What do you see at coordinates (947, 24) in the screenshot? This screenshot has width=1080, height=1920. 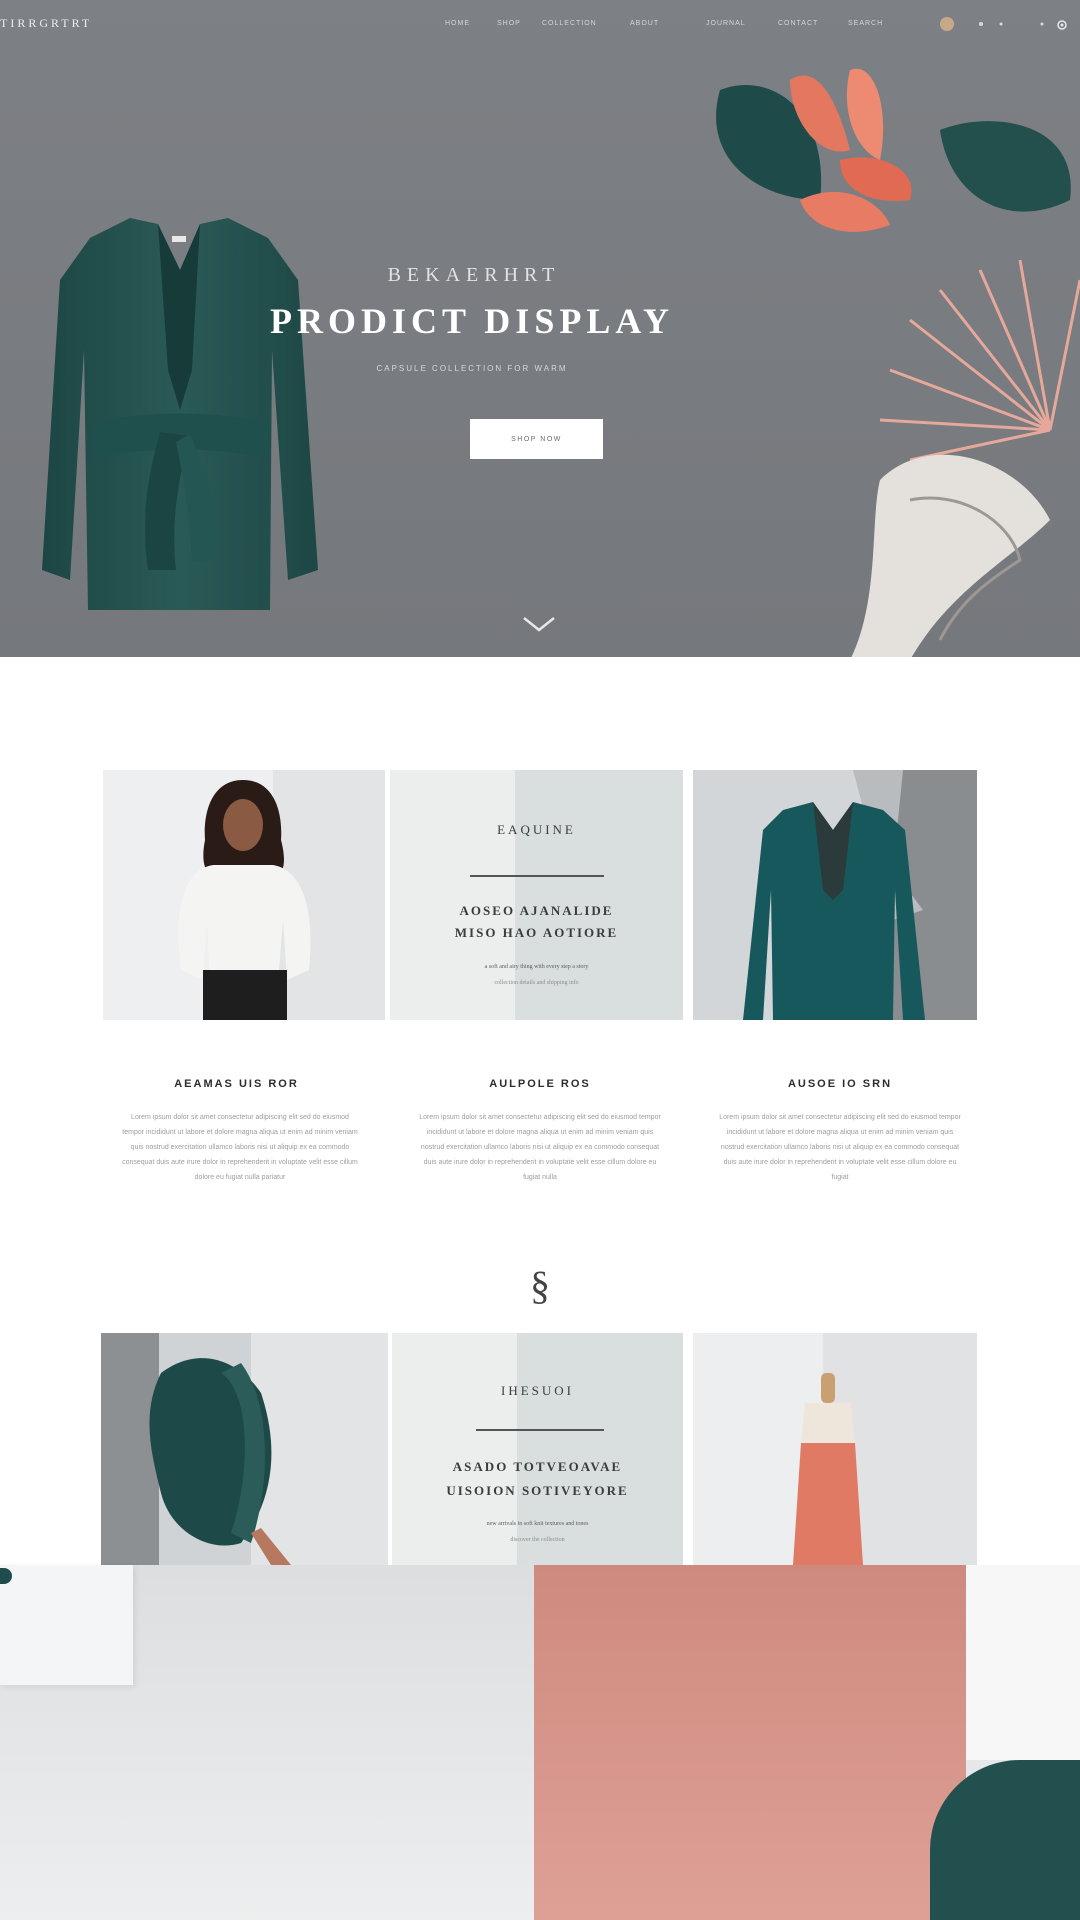 I see `account-icon` at bounding box center [947, 24].